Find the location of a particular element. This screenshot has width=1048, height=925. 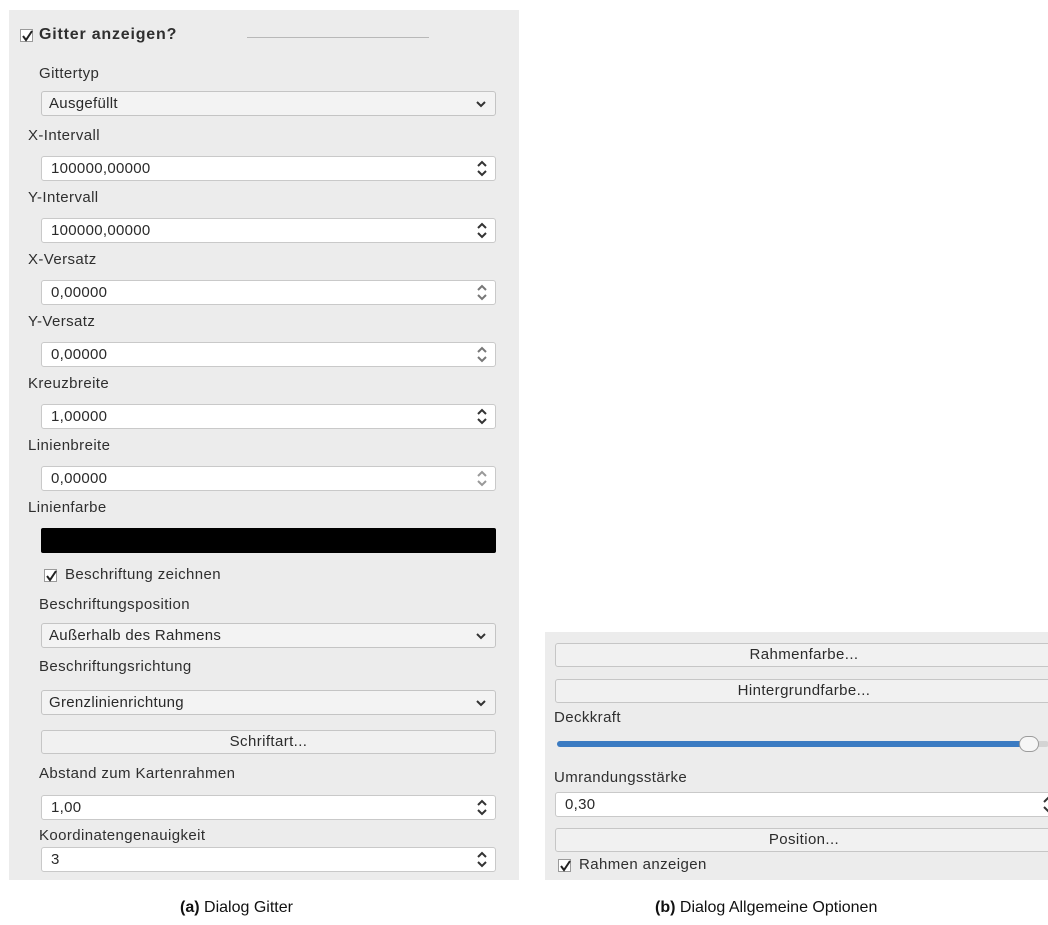

cross-width-spinbox: 1,00000 is located at coordinates (268, 416).